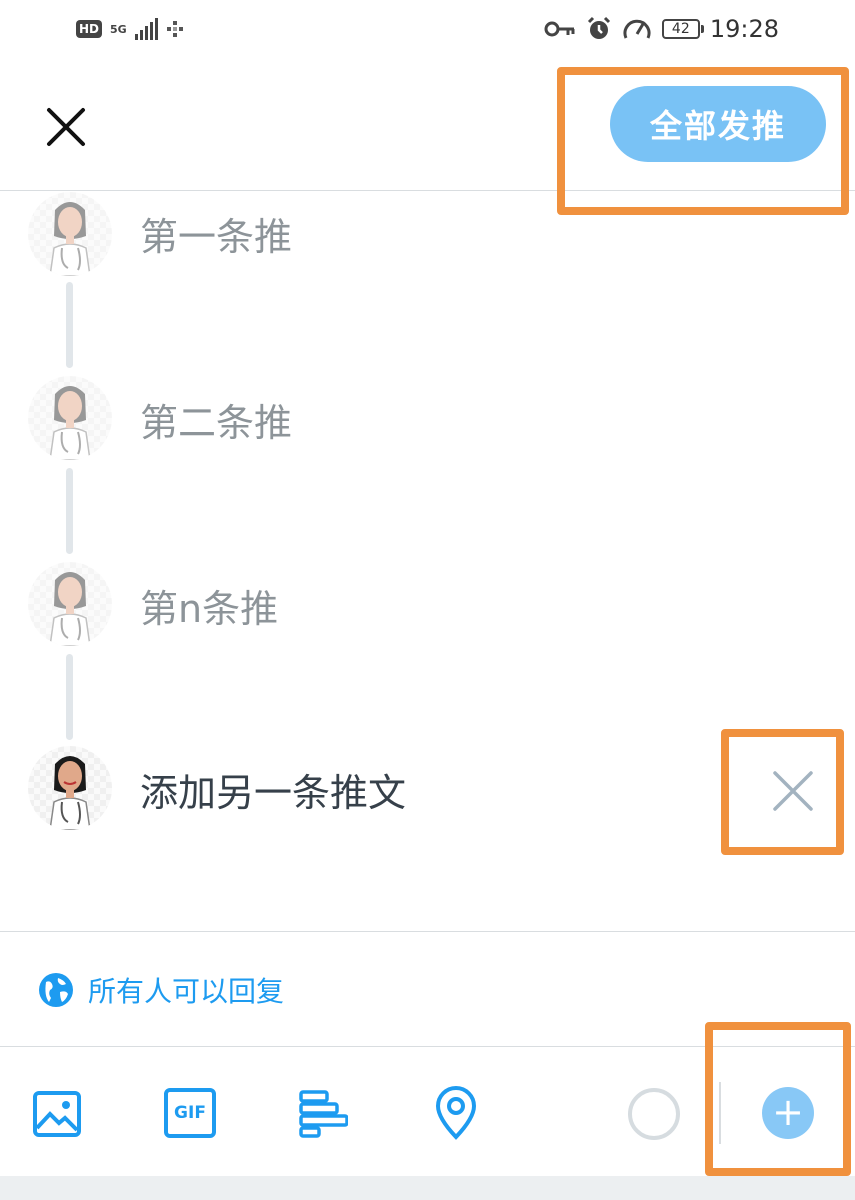 The image size is (855, 1200). What do you see at coordinates (456, 1113) in the screenshot?
I see `location-icon` at bounding box center [456, 1113].